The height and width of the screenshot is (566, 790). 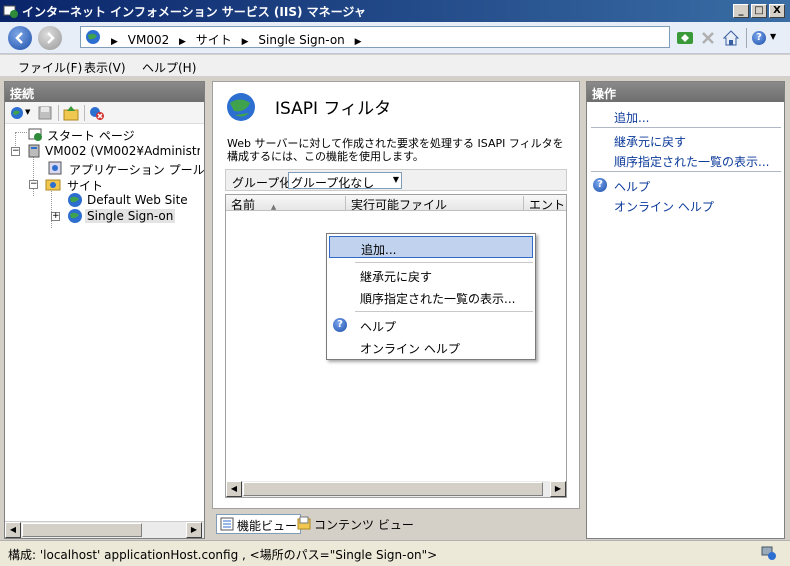 I want to click on tree-item-default-web-site: Default Web Site, so click(x=132, y=200).